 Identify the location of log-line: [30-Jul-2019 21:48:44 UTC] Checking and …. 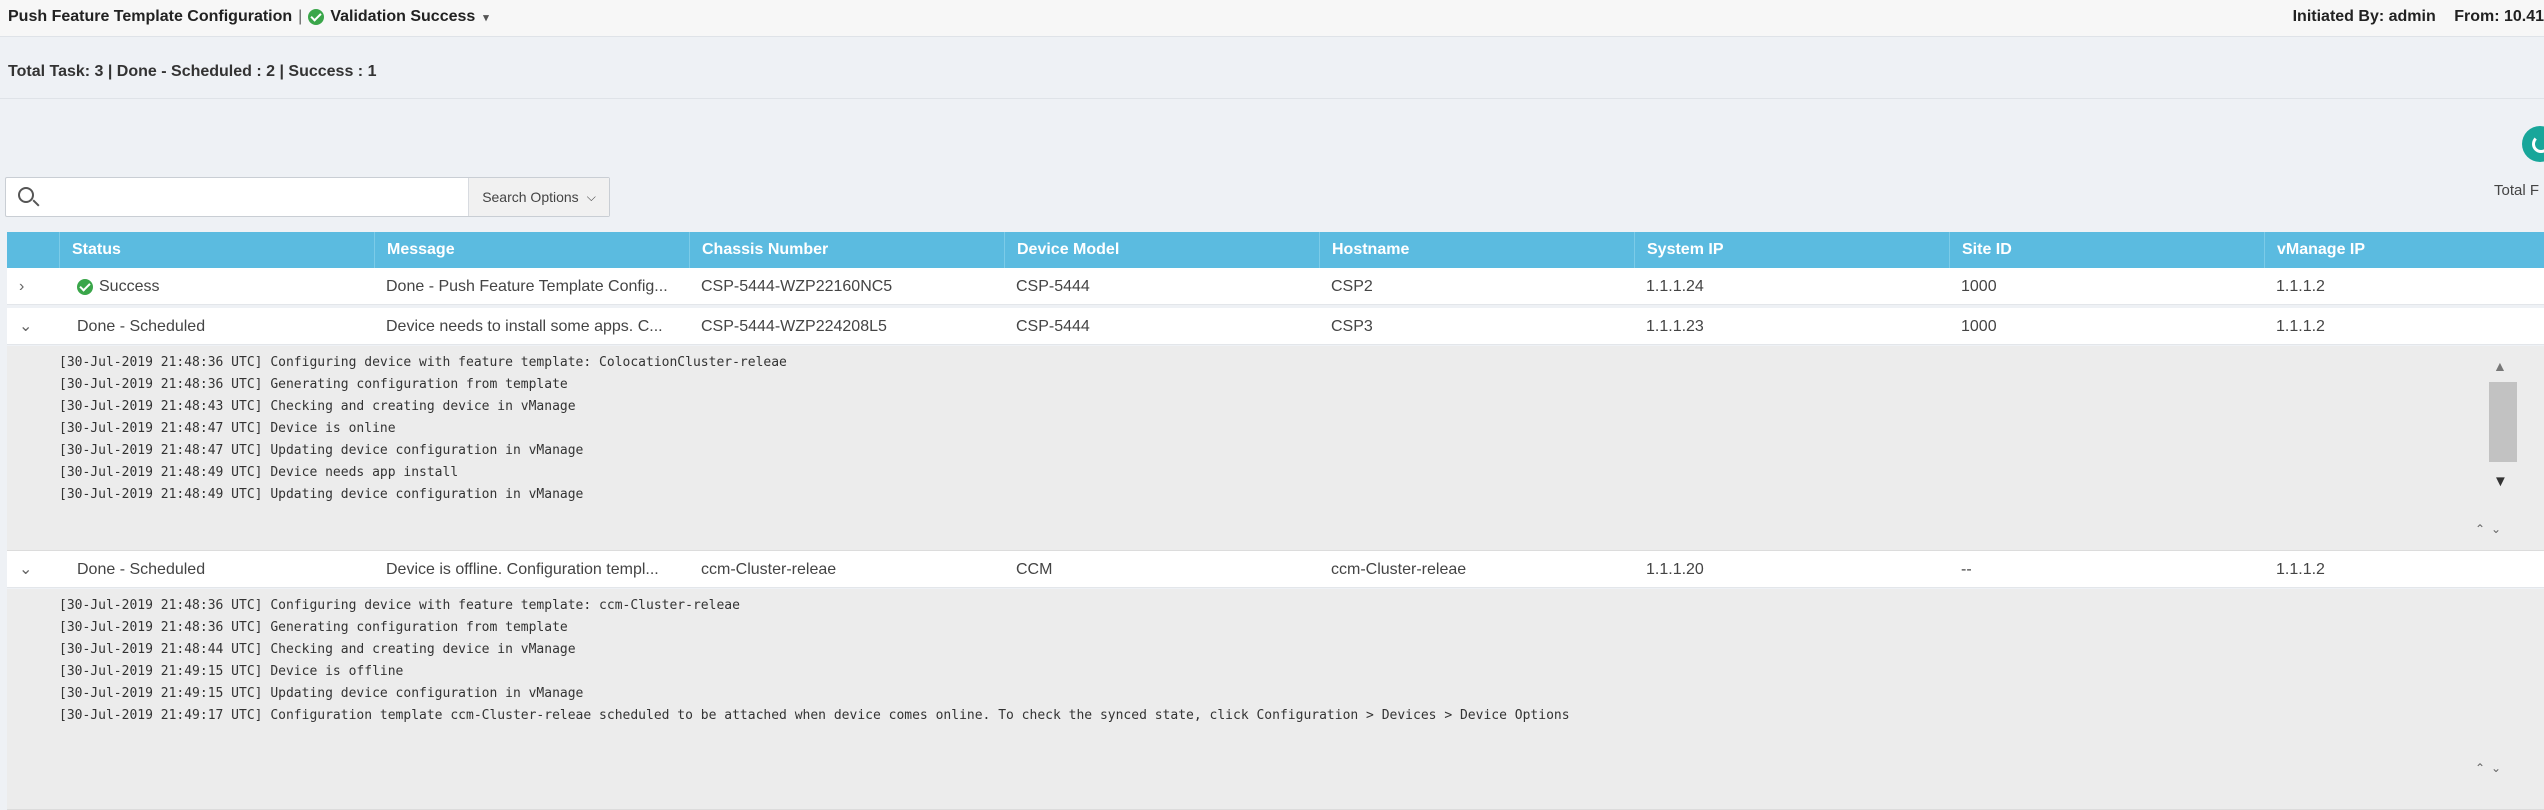
(317, 649).